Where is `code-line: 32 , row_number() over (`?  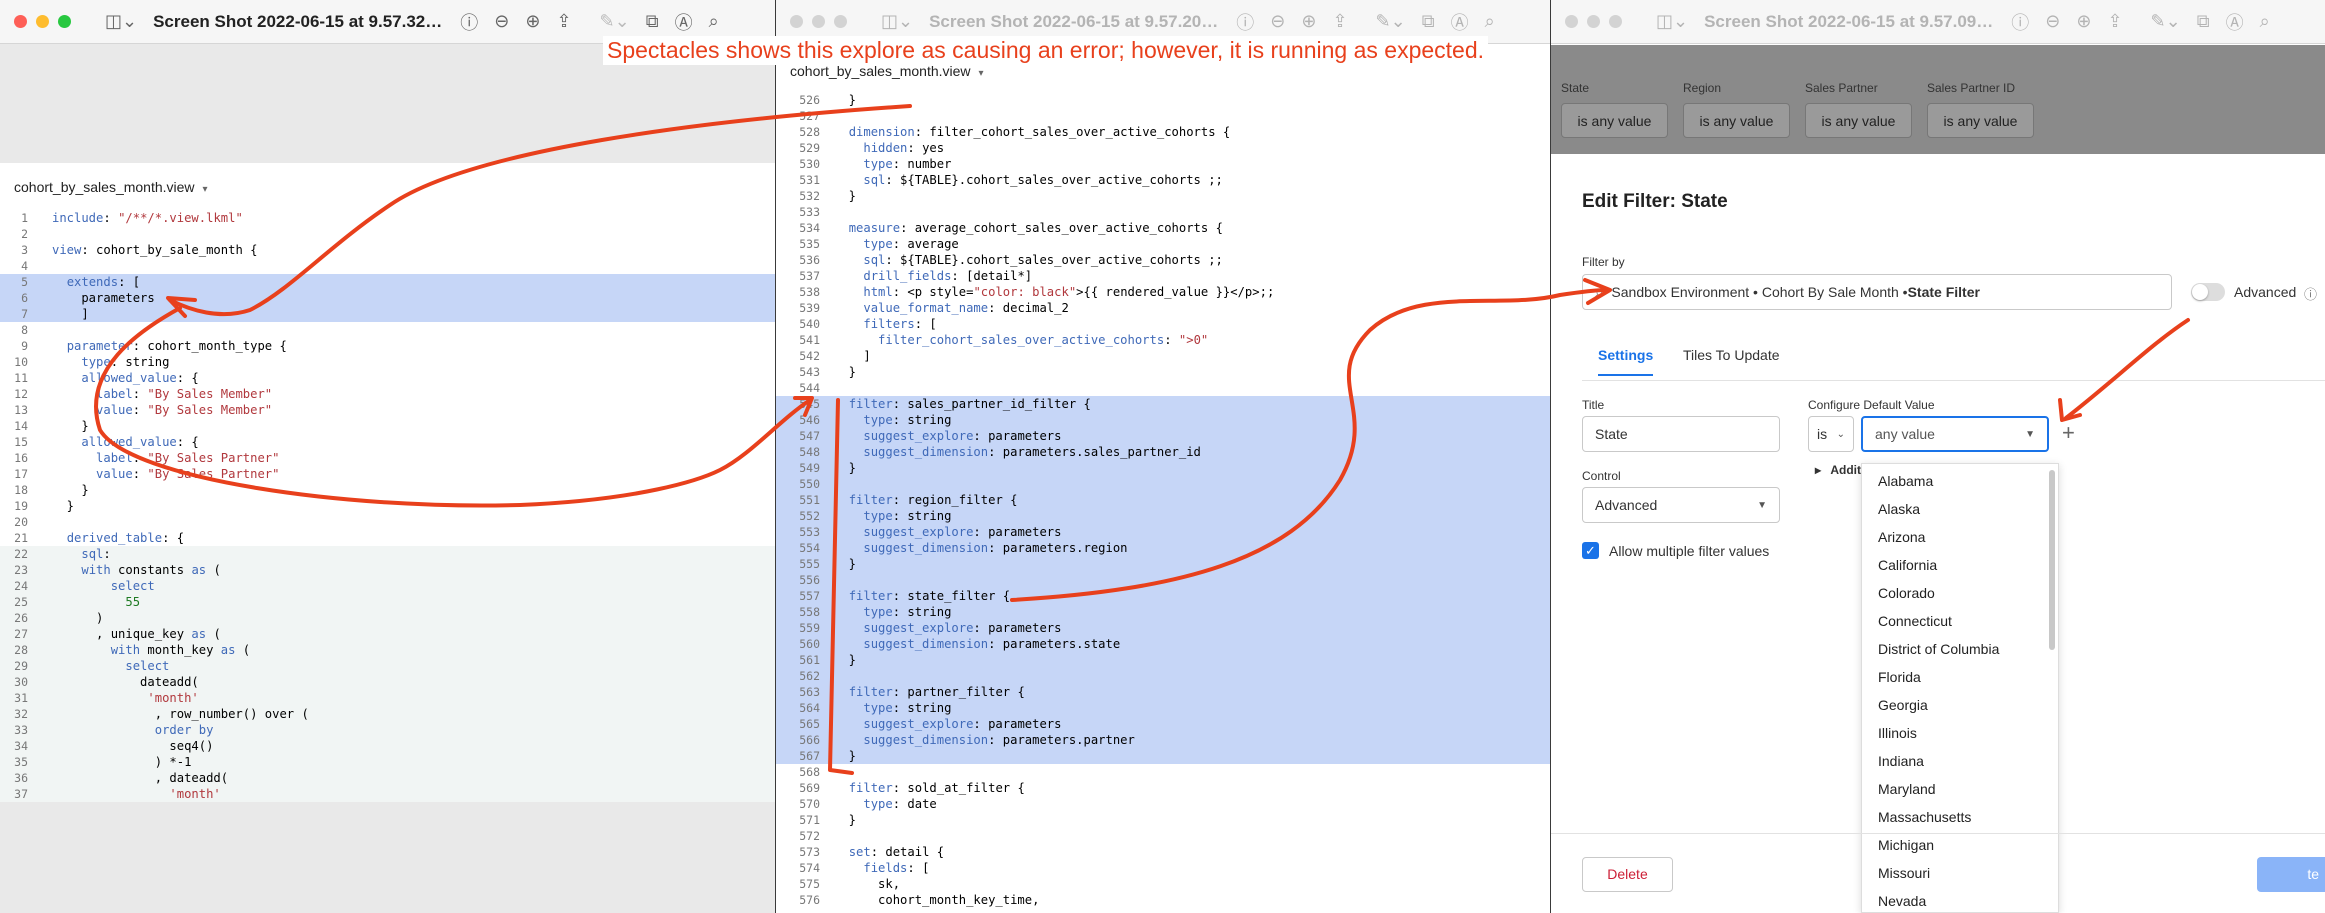
code-line: 32 , row_number() over ( is located at coordinates (387, 714).